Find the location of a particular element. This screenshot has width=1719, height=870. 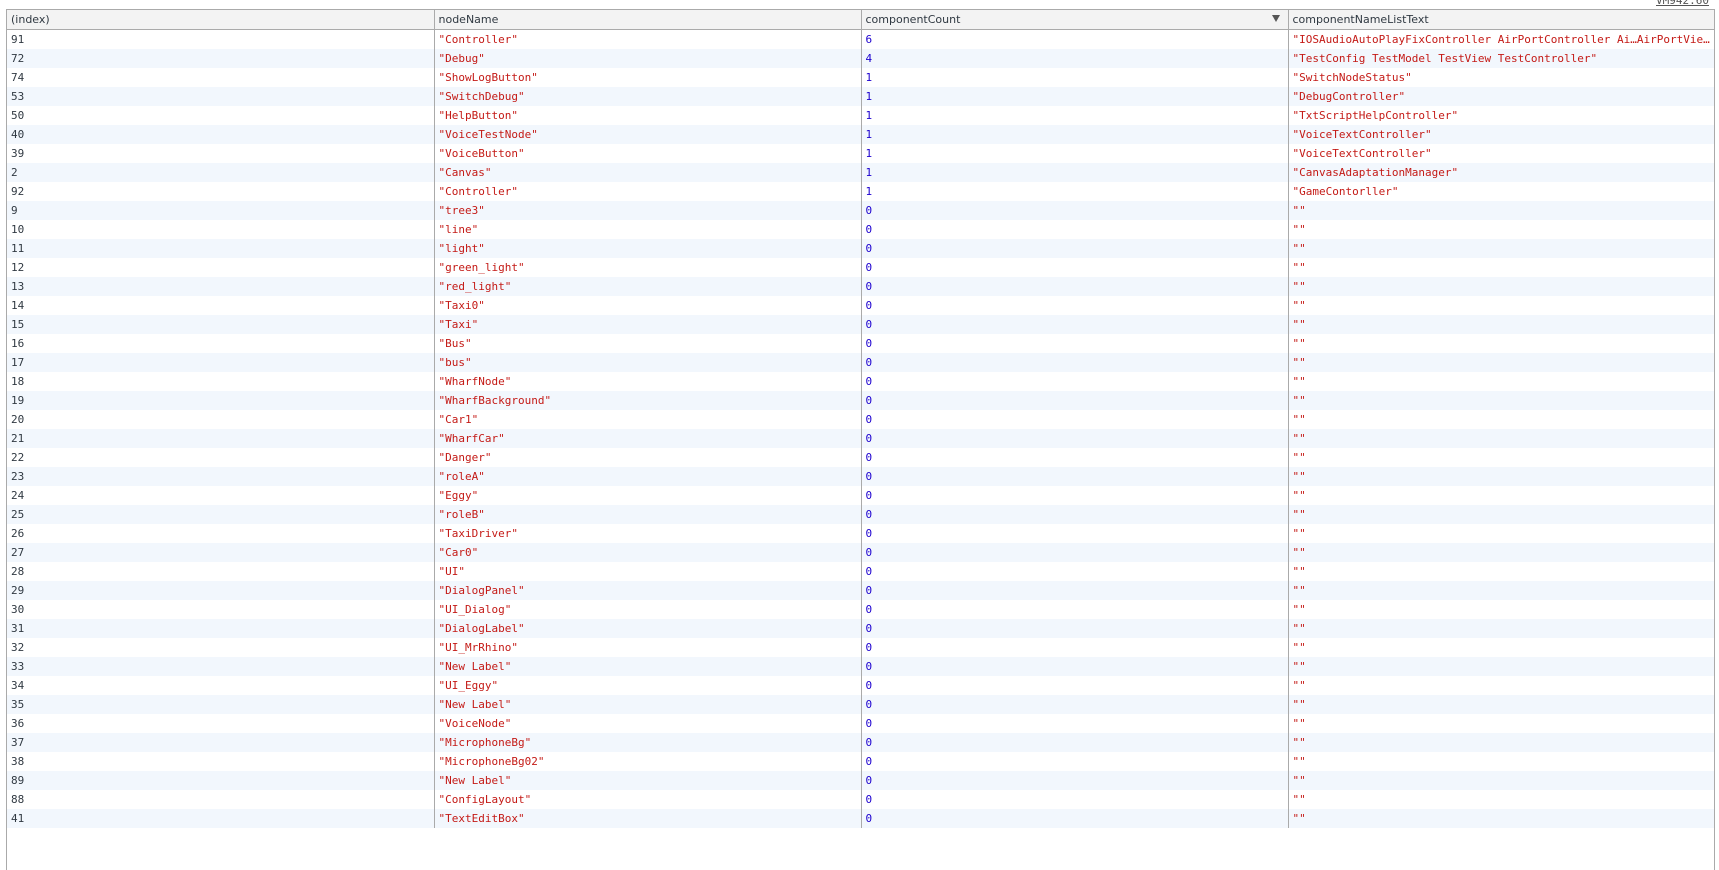

table-row: 92 "Controller" 1 "GameContorller" is located at coordinates (860, 191).